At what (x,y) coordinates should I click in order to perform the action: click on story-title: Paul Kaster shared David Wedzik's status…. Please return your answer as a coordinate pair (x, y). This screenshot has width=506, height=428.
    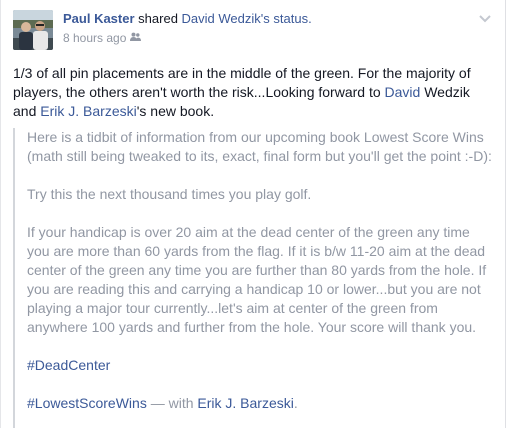
    Looking at the image, I should click on (187, 19).